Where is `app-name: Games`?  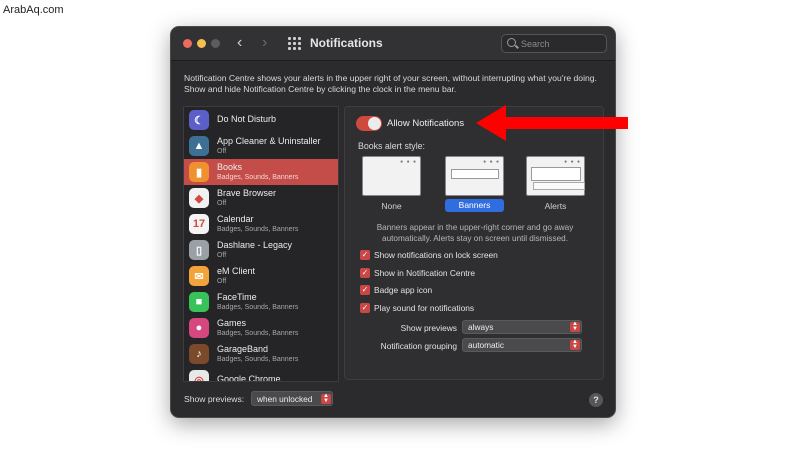
app-name: Games is located at coordinates (232, 323).